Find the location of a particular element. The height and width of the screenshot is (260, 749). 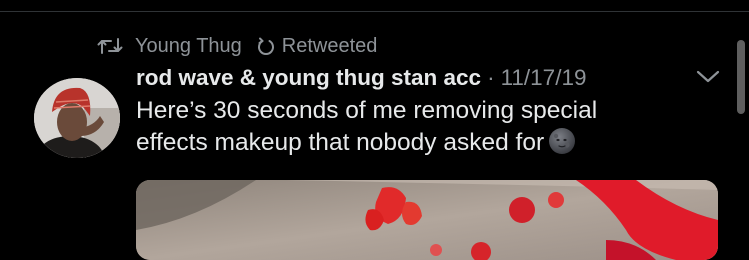

avatar is located at coordinates (77, 118).